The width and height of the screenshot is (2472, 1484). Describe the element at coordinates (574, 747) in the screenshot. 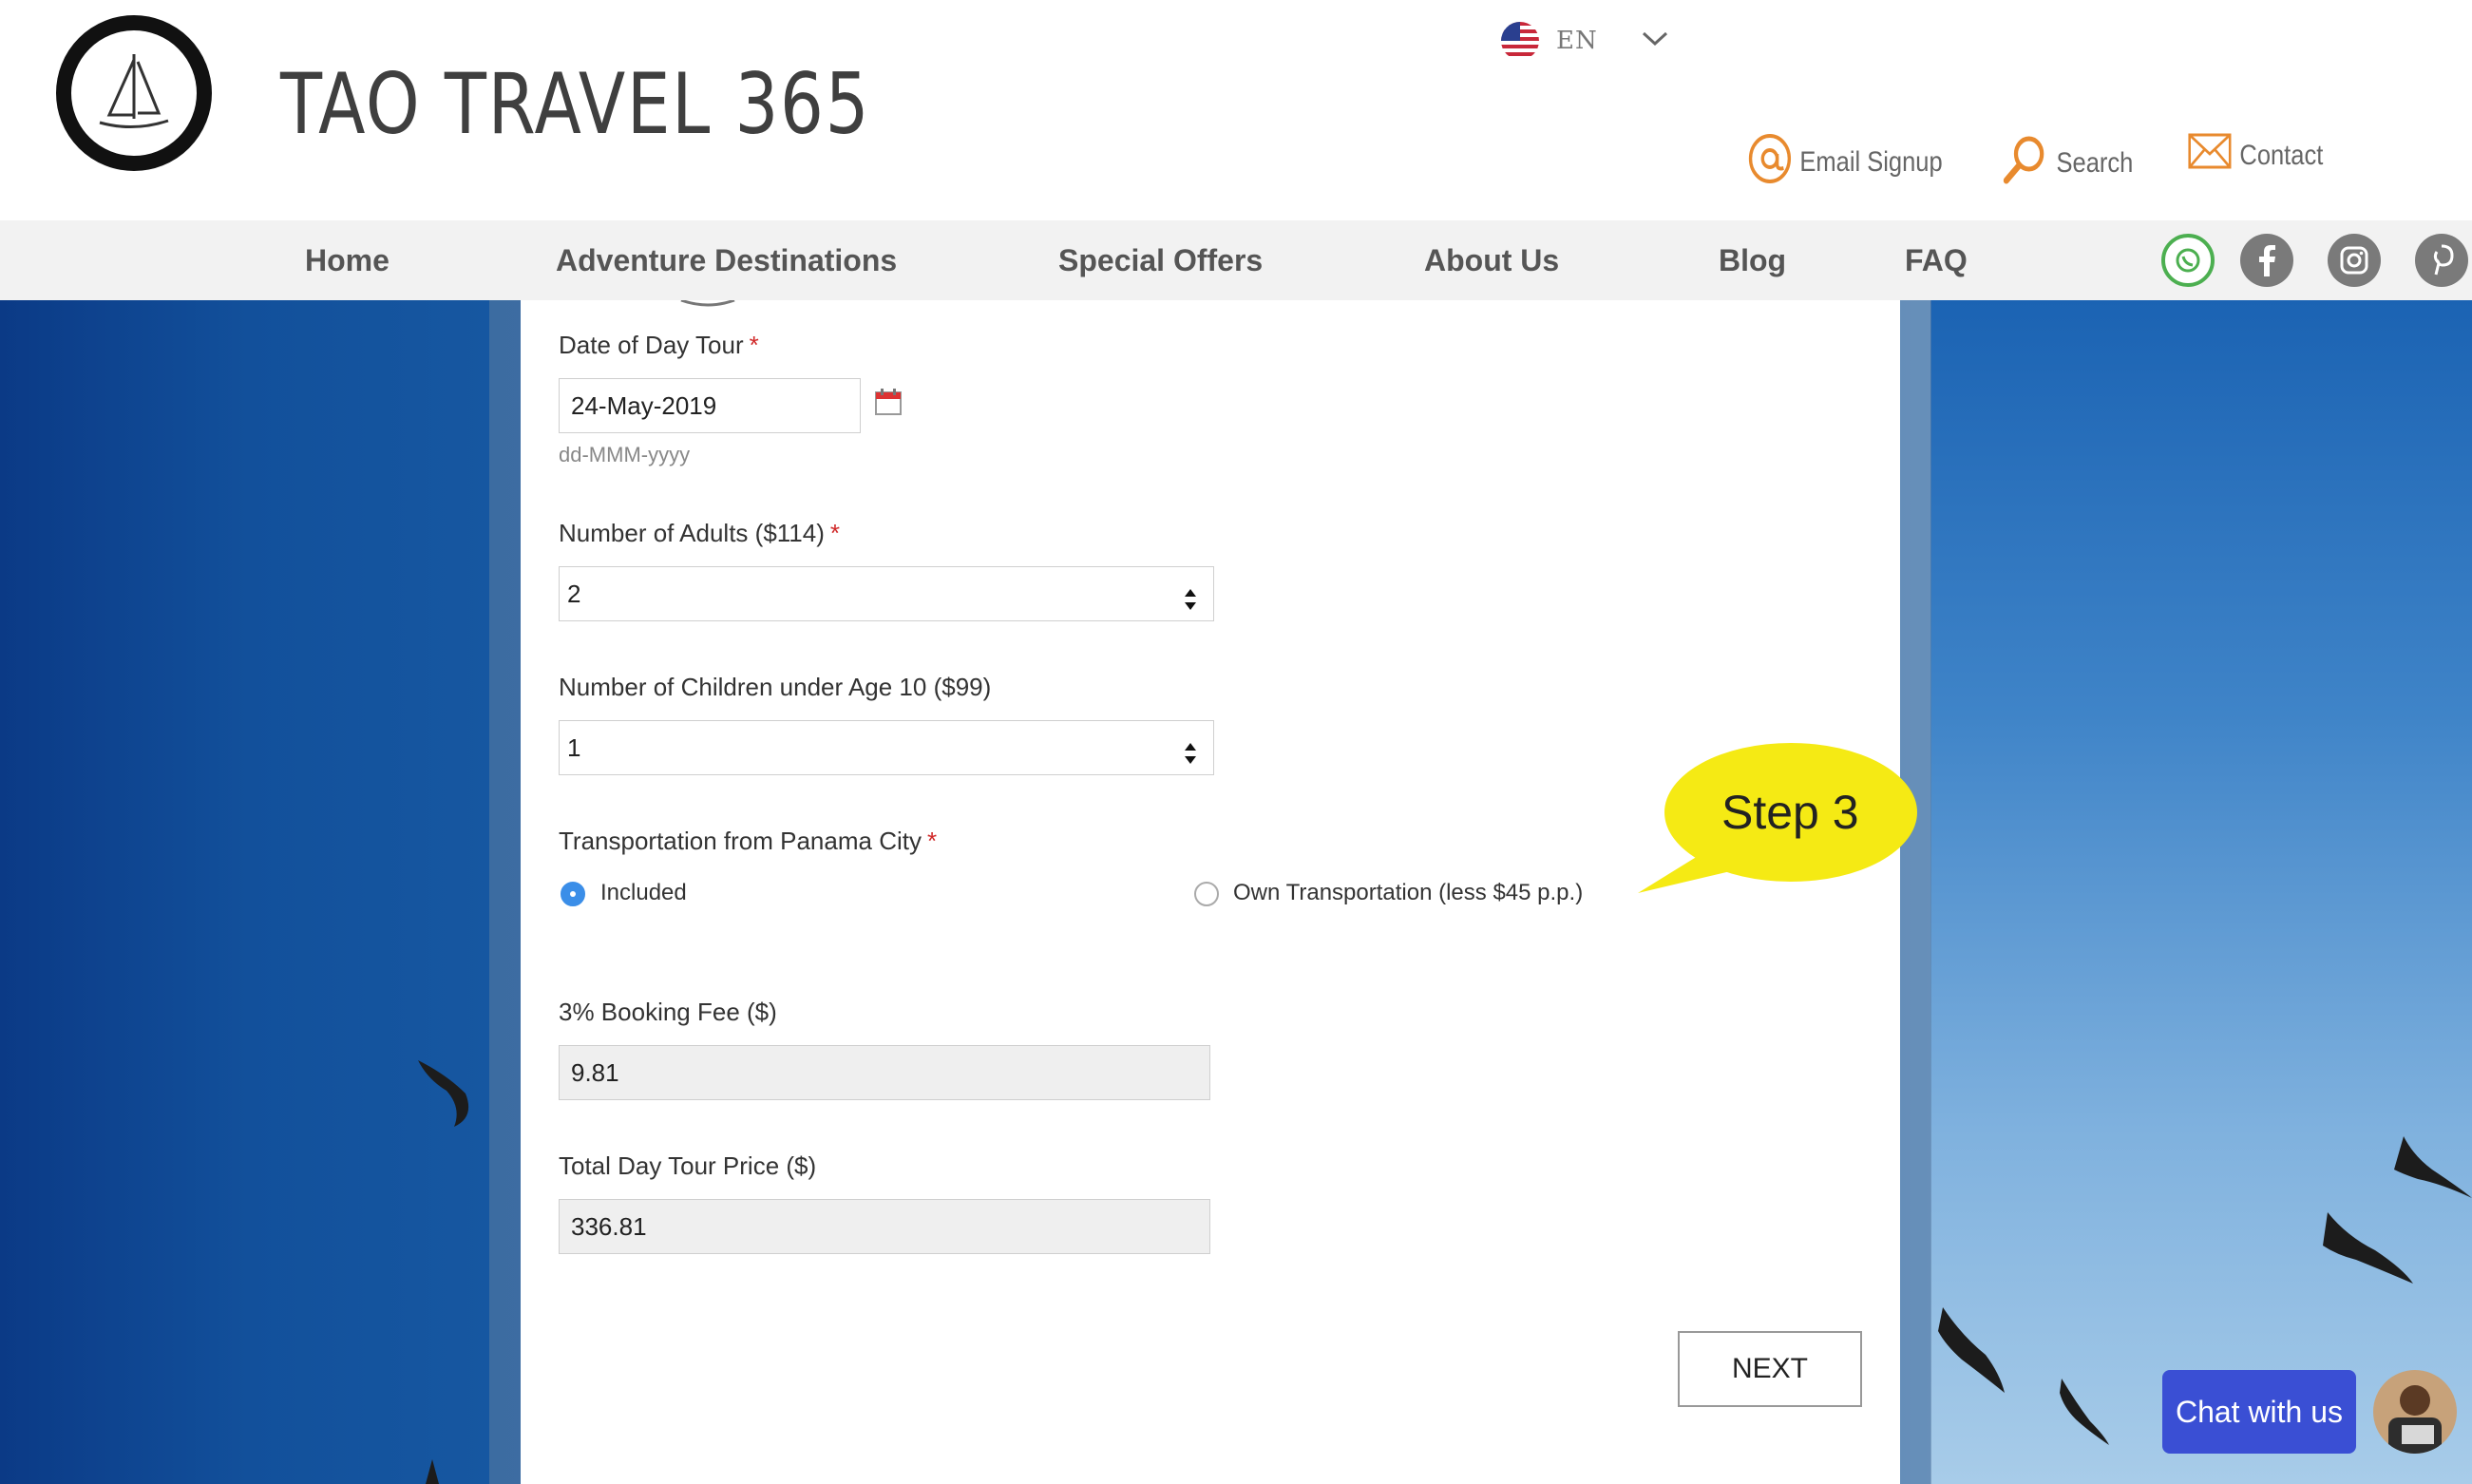

I see `children-value: 1` at that location.